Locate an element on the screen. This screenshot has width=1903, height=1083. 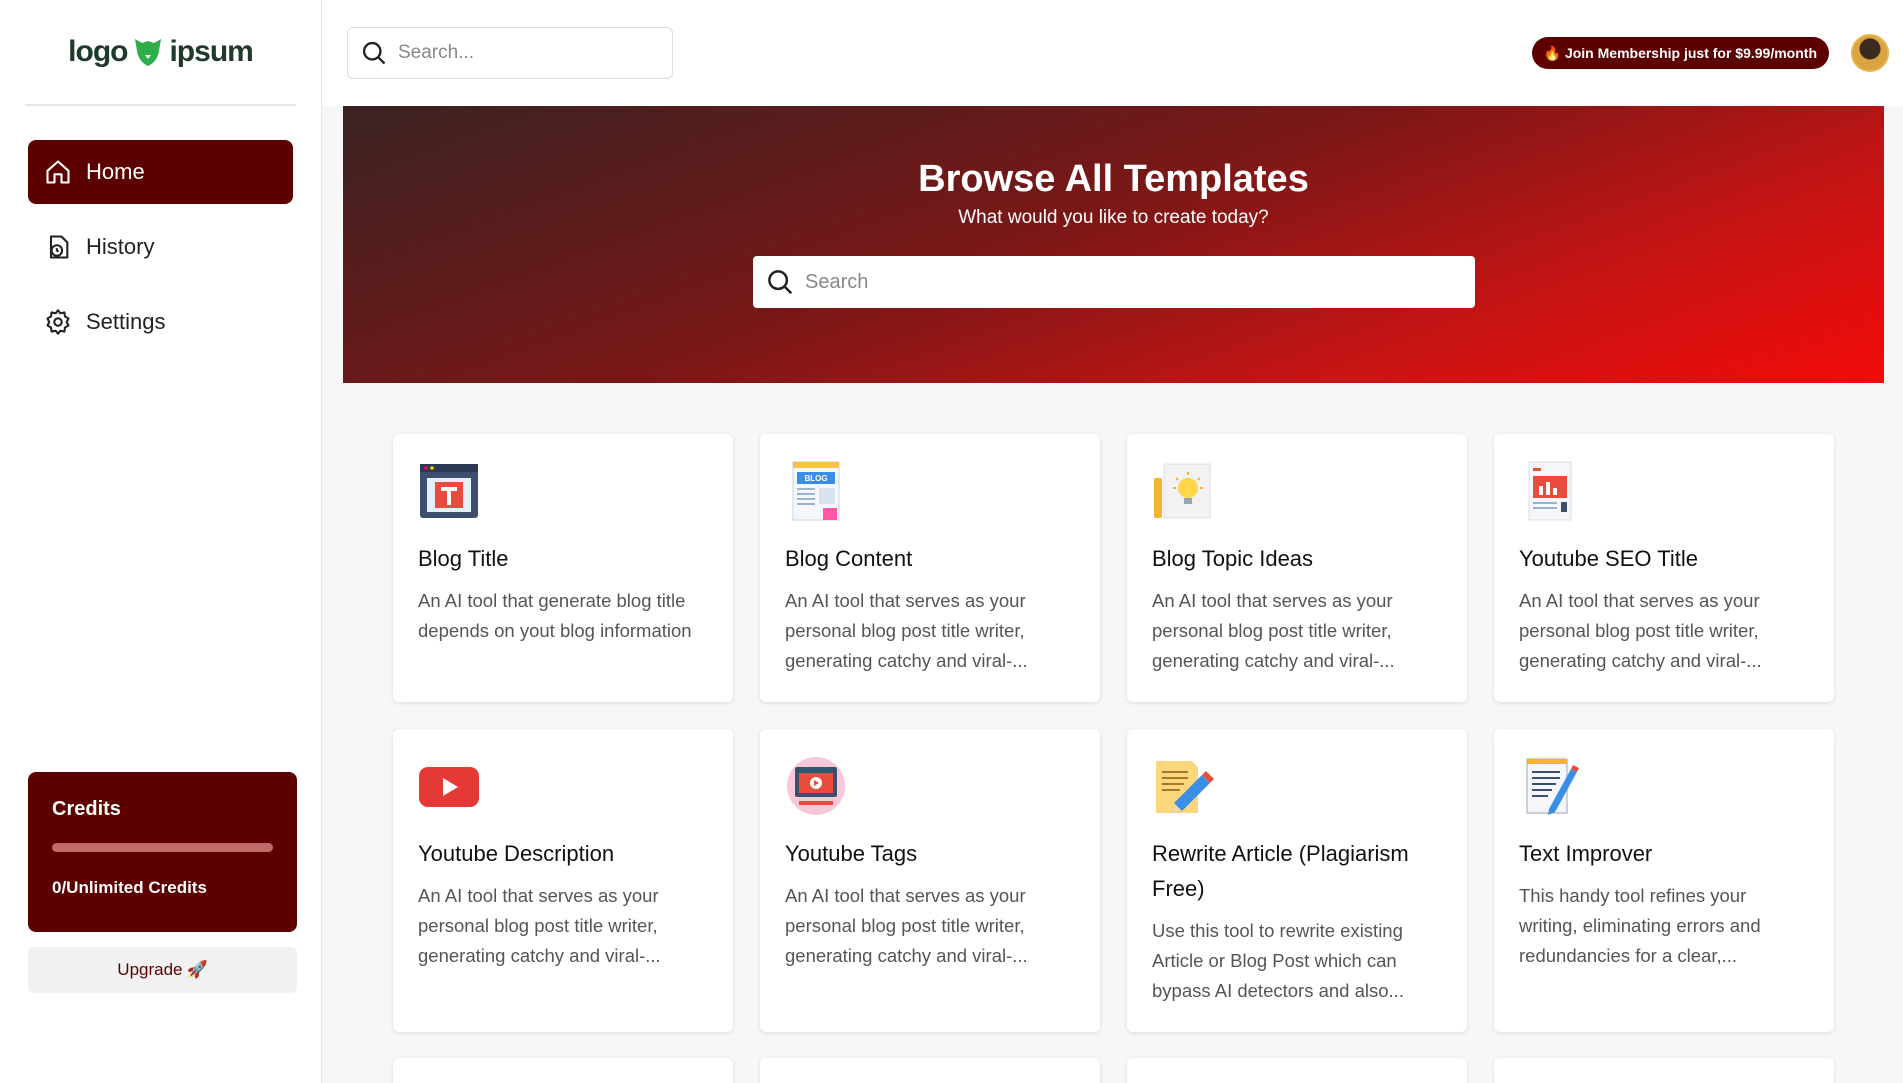
header-search is located at coordinates (510, 53).